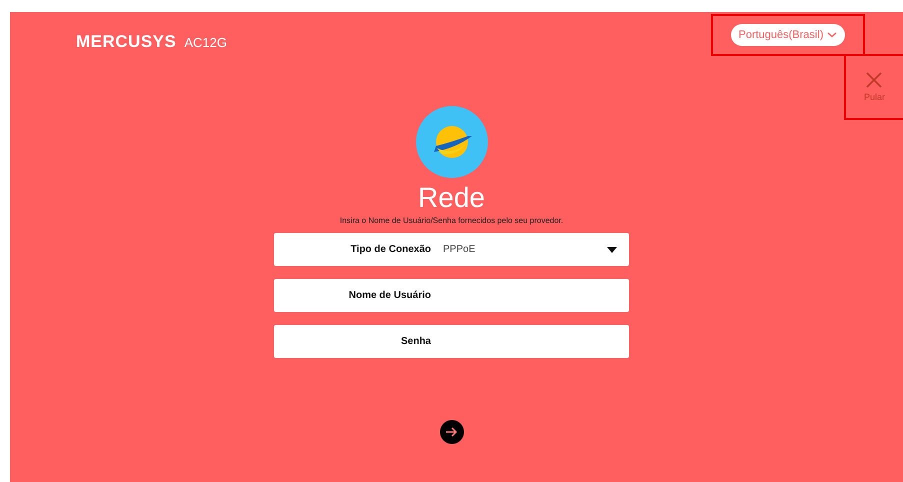 The height and width of the screenshot is (482, 903). I want to click on planet-icon, so click(452, 142).